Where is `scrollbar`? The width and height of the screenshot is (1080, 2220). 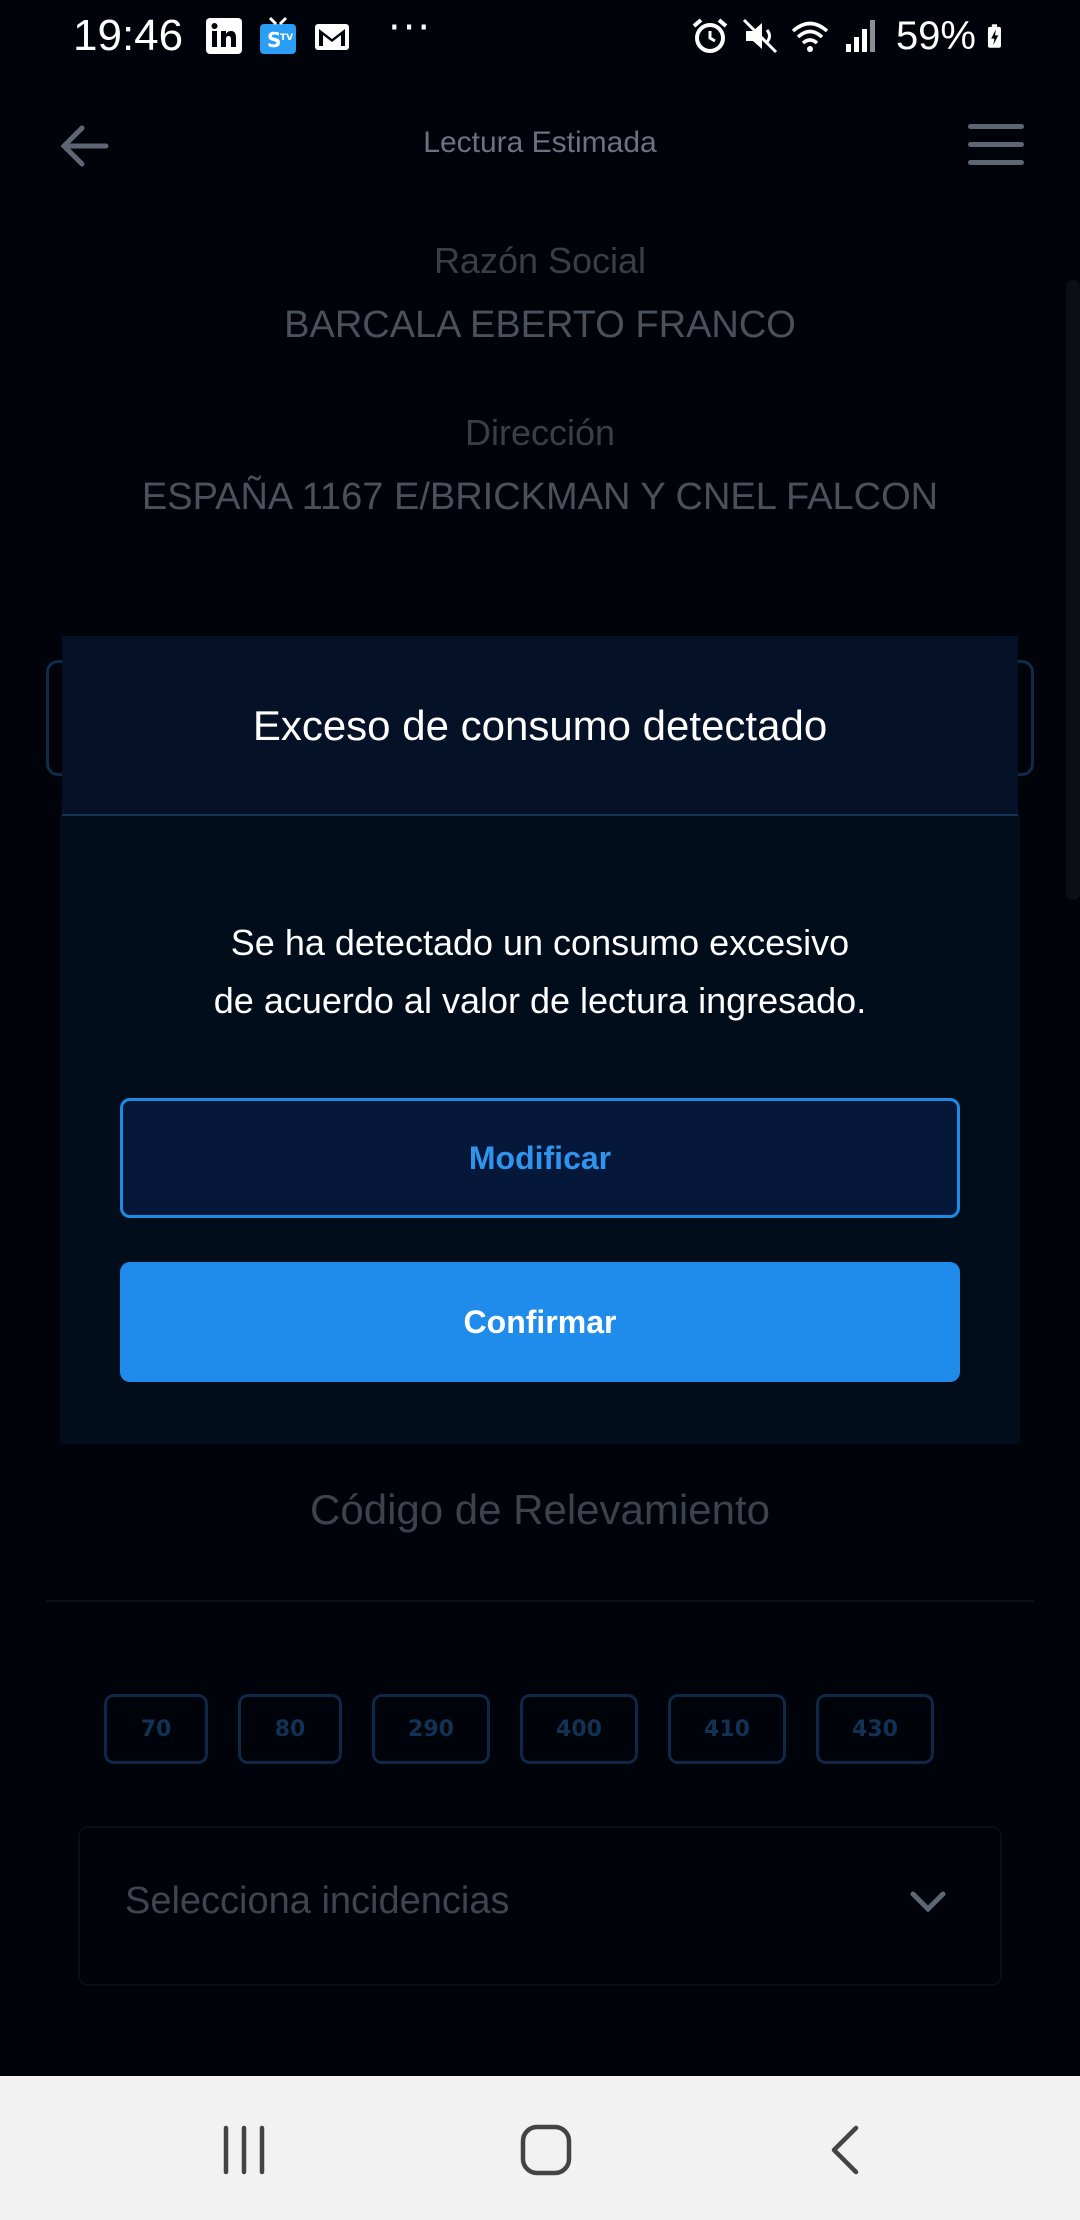 scrollbar is located at coordinates (1073, 590).